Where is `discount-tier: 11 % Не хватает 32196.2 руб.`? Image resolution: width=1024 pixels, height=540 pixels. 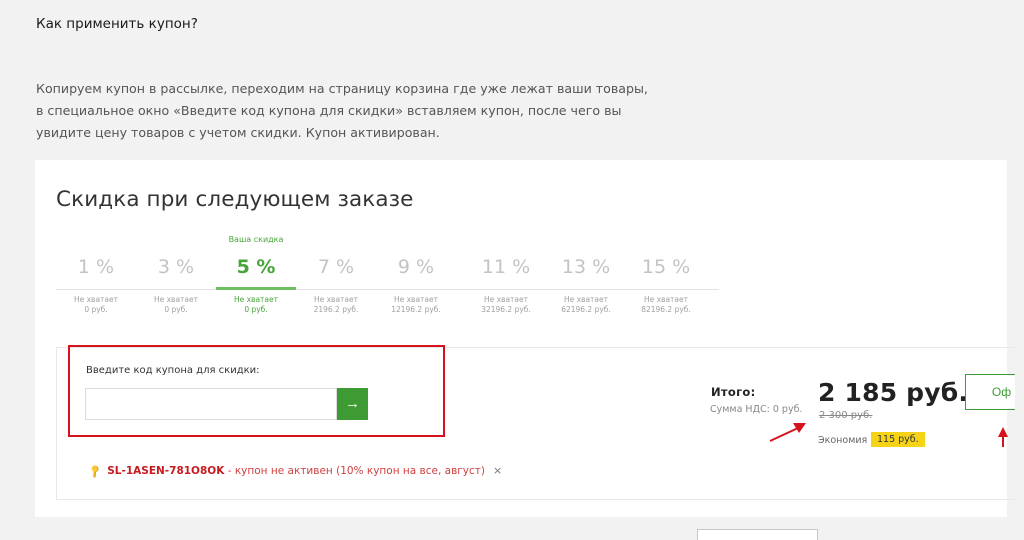
discount-tier: 11 % Не хватает 32196.2 руб. is located at coordinates (506, 274).